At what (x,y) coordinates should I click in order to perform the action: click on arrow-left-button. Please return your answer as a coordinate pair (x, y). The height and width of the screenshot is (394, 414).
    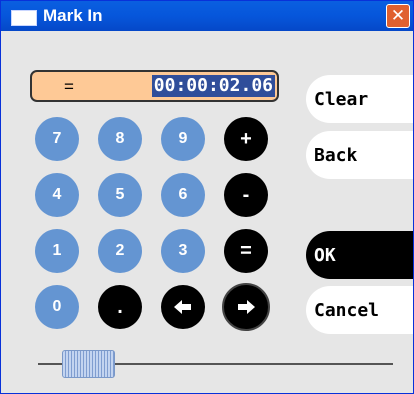
    Looking at the image, I should click on (183, 307).